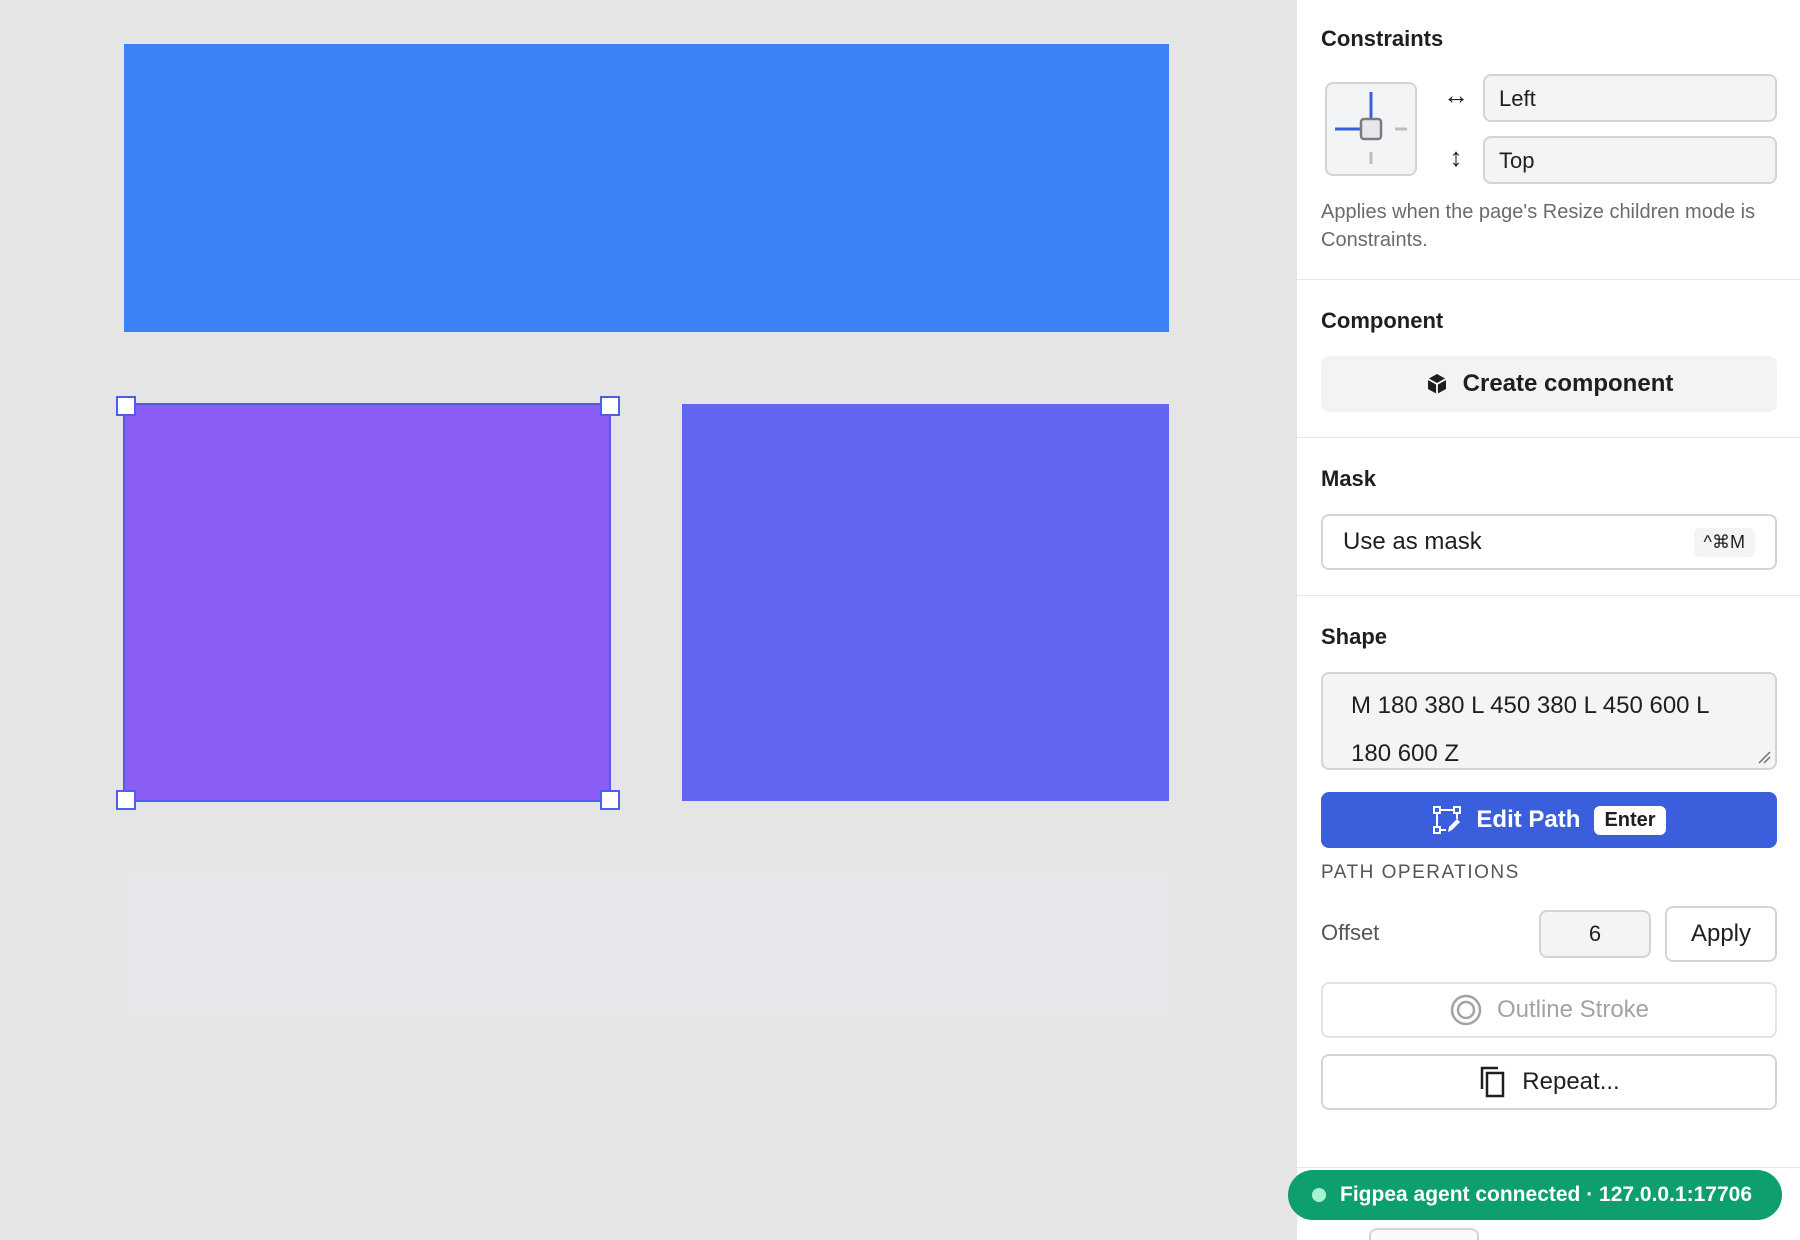  Describe the element at coordinates (1724, 542) in the screenshot. I see `mask-shortcut: ^⌘M` at that location.